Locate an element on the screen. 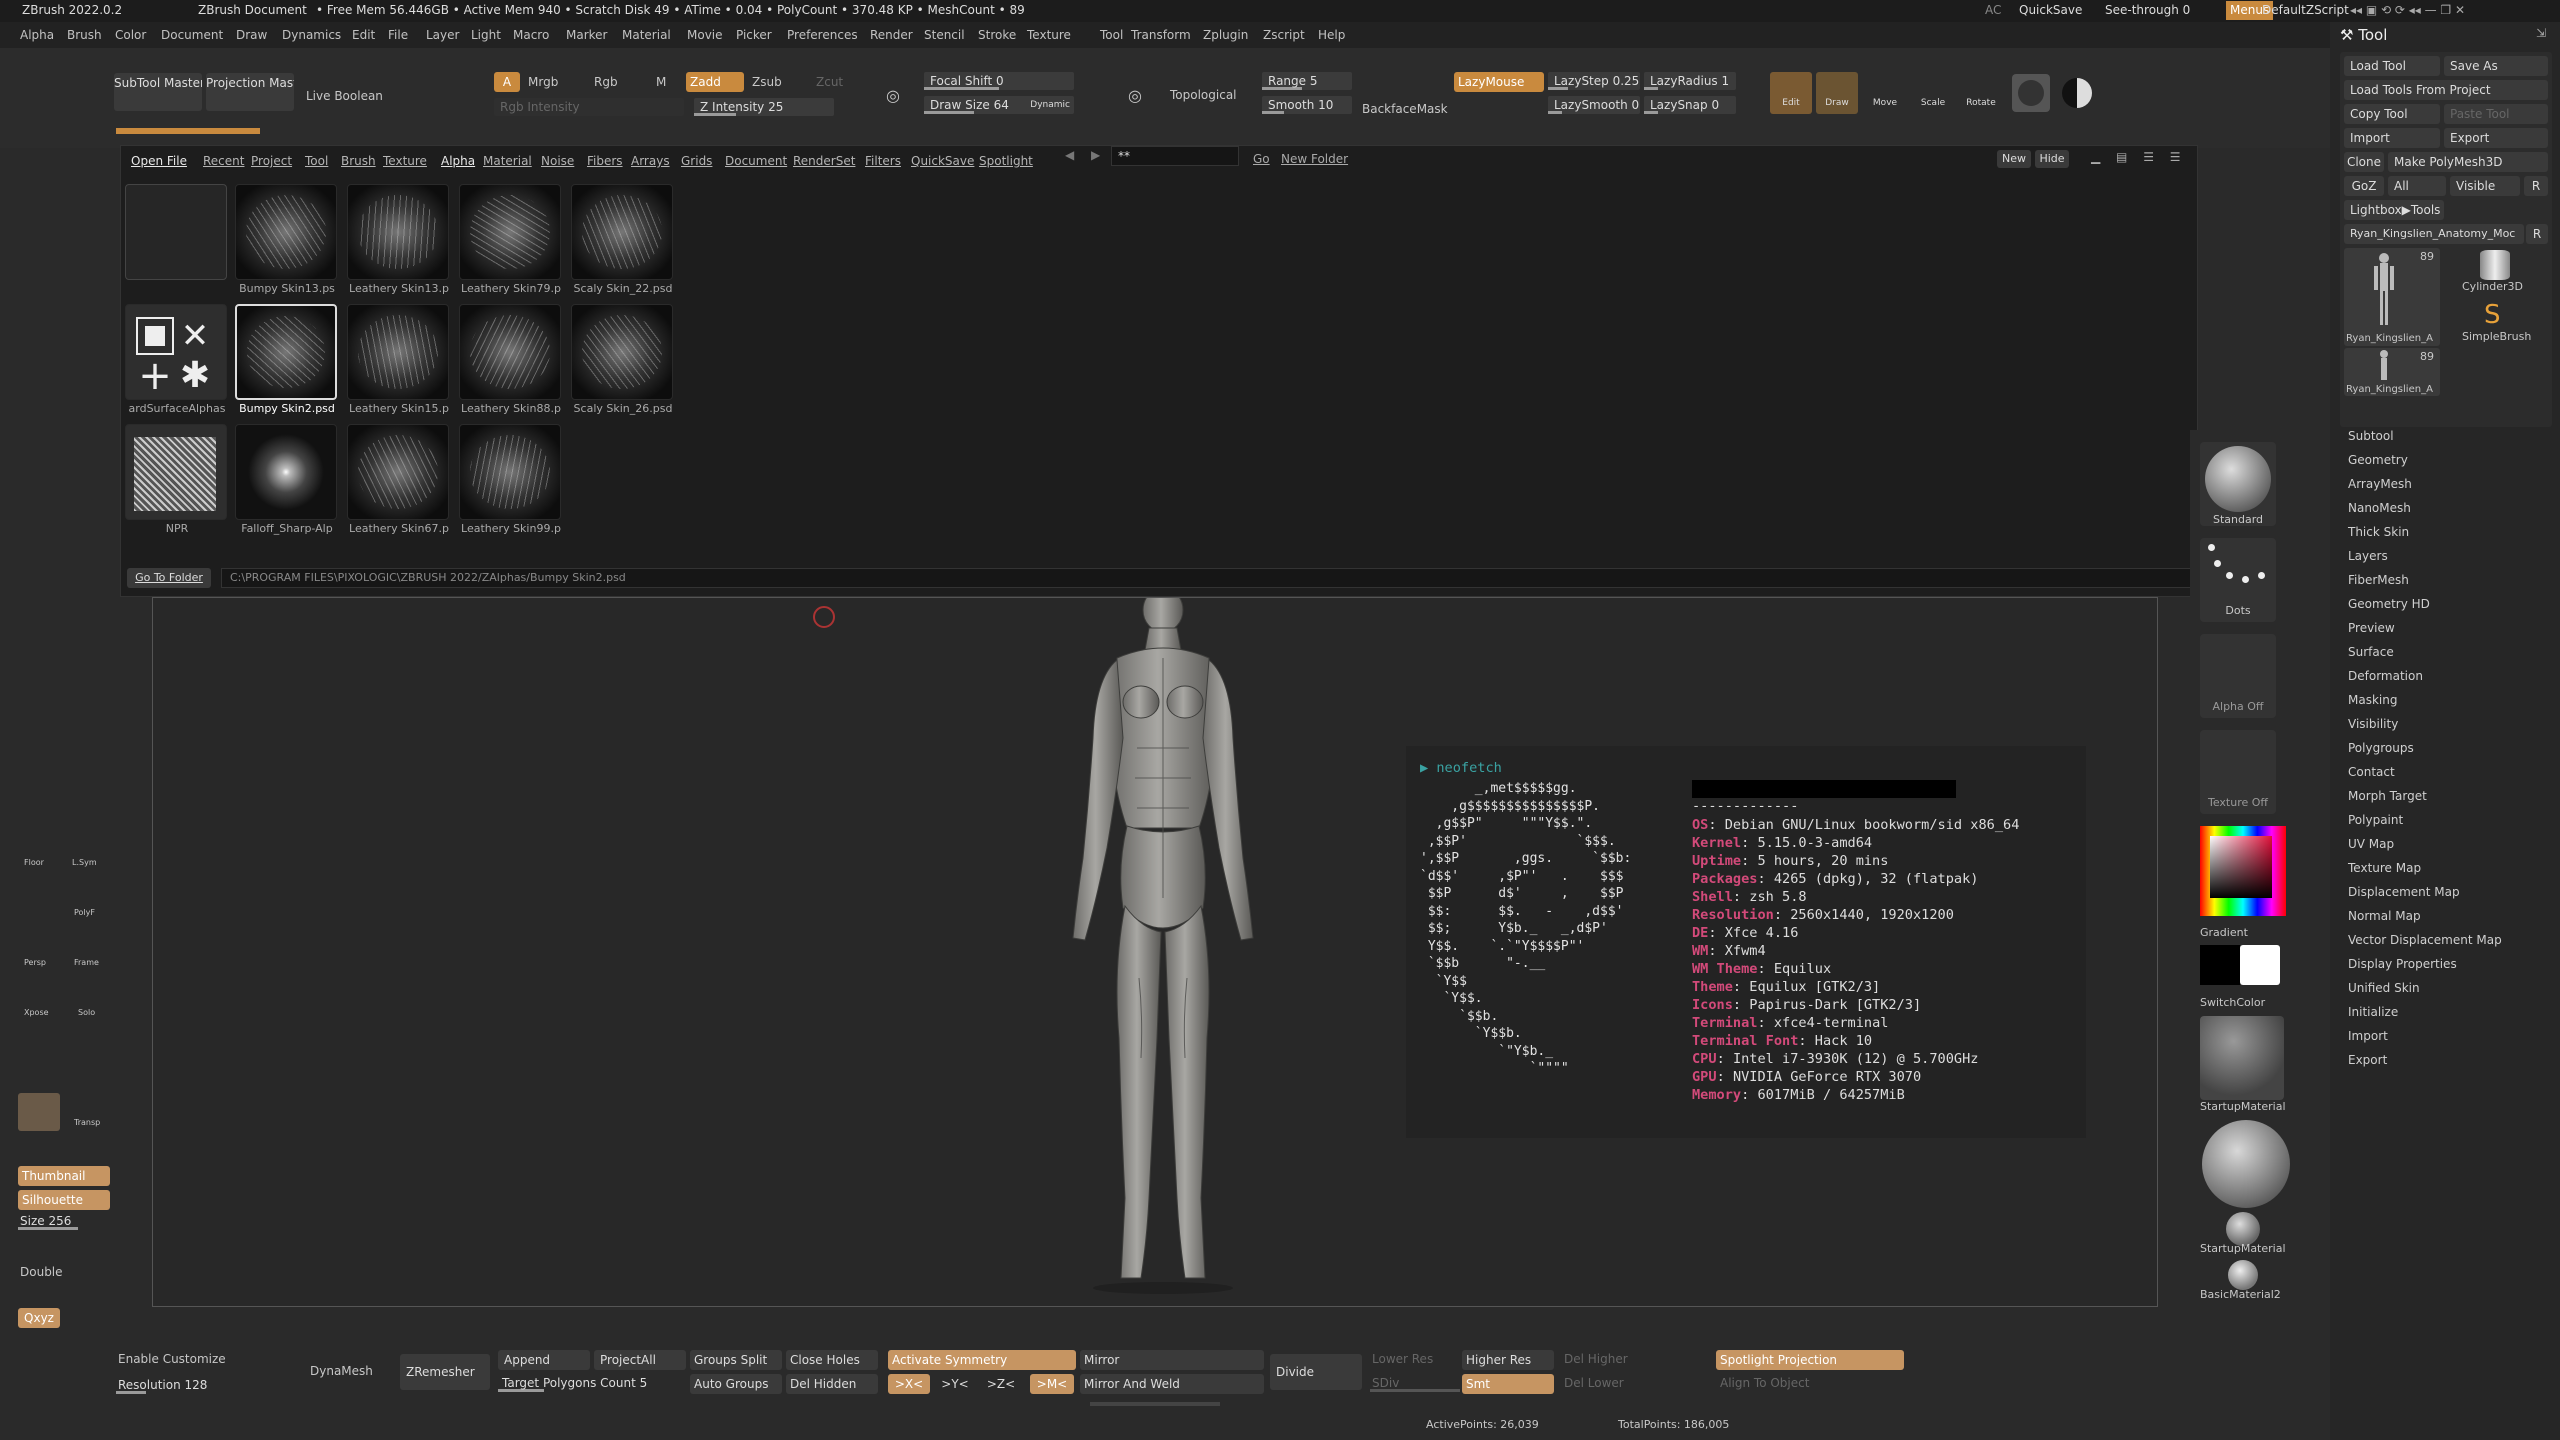 This screenshot has height=1440, width=2560. gradient-label: Gradient is located at coordinates (2224, 932).